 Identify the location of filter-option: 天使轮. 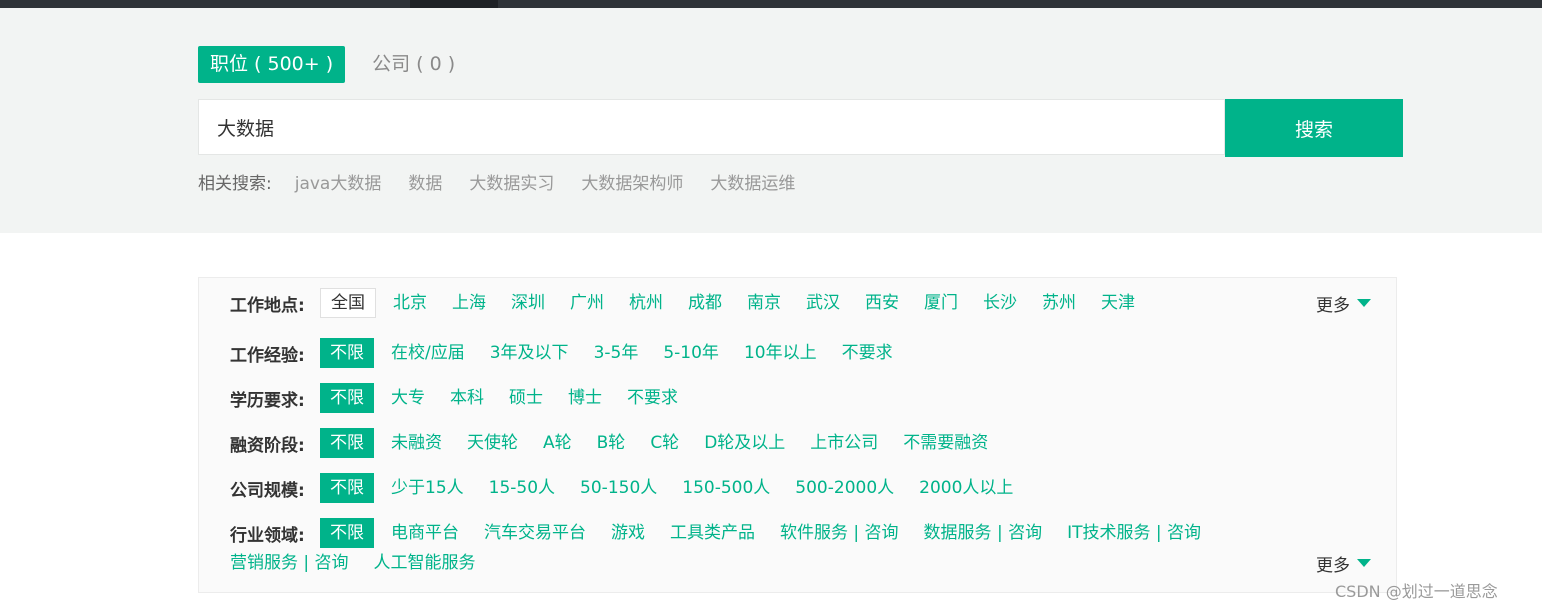
(492, 443).